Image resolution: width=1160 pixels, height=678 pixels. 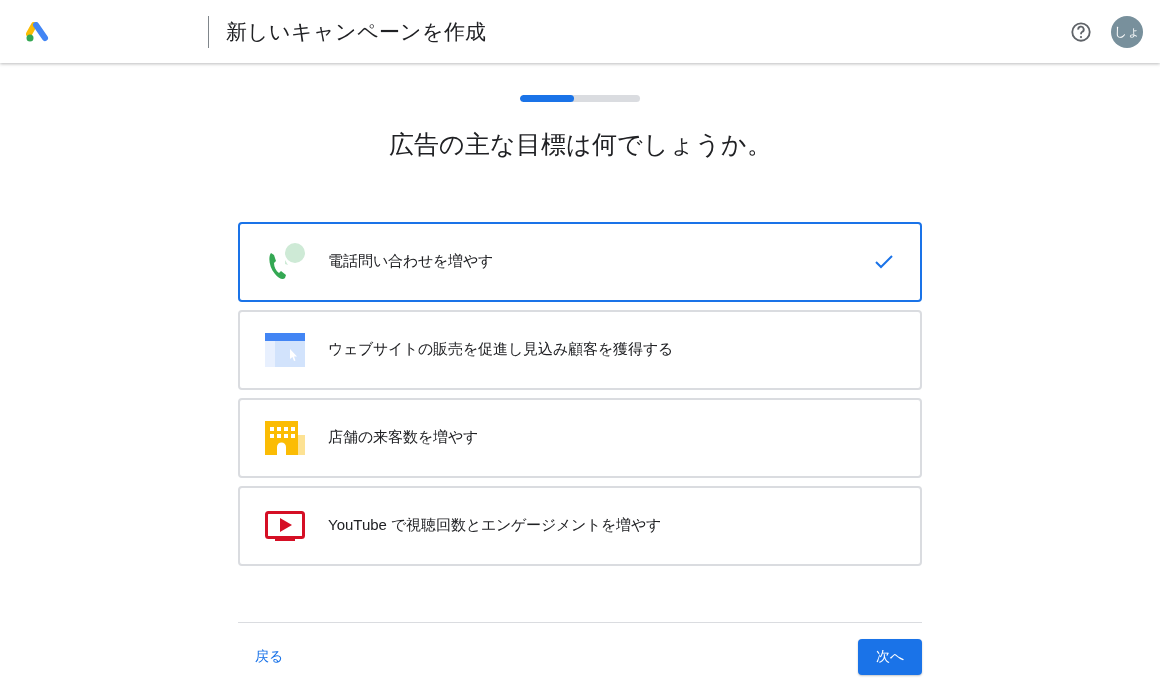 I want to click on goal-option: ウェブサイトの販売を促進し見込み顧客を獲得する, so click(x=580, y=349).